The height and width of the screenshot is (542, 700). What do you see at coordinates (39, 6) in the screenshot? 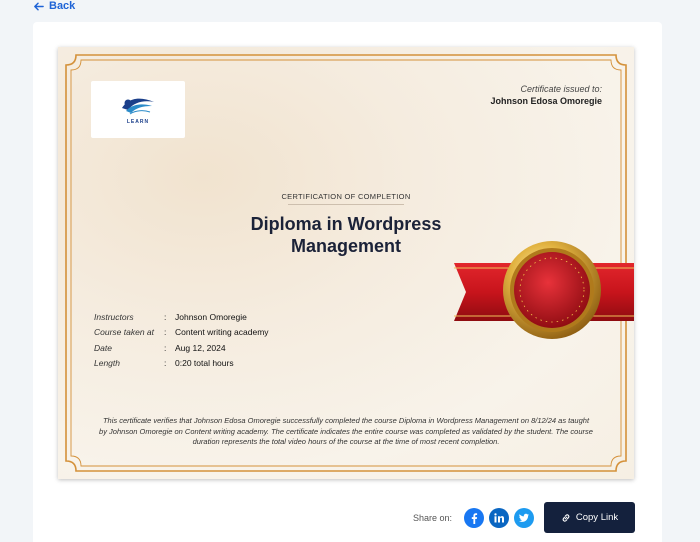
I see `arrow-left-icon` at bounding box center [39, 6].